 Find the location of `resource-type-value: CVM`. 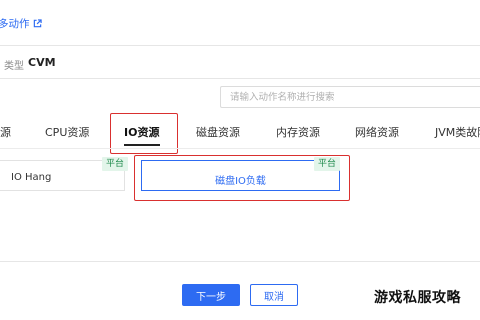

resource-type-value: CVM is located at coordinates (42, 62).